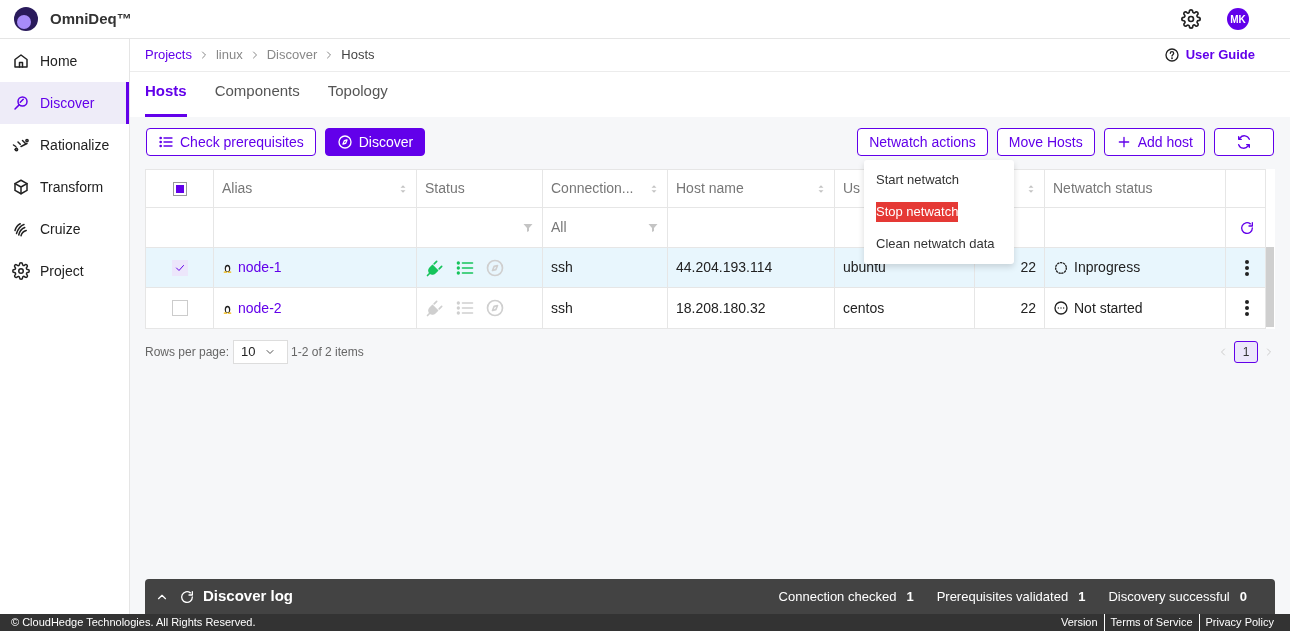  Describe the element at coordinates (1246, 352) in the screenshot. I see `page-button: 1` at that location.